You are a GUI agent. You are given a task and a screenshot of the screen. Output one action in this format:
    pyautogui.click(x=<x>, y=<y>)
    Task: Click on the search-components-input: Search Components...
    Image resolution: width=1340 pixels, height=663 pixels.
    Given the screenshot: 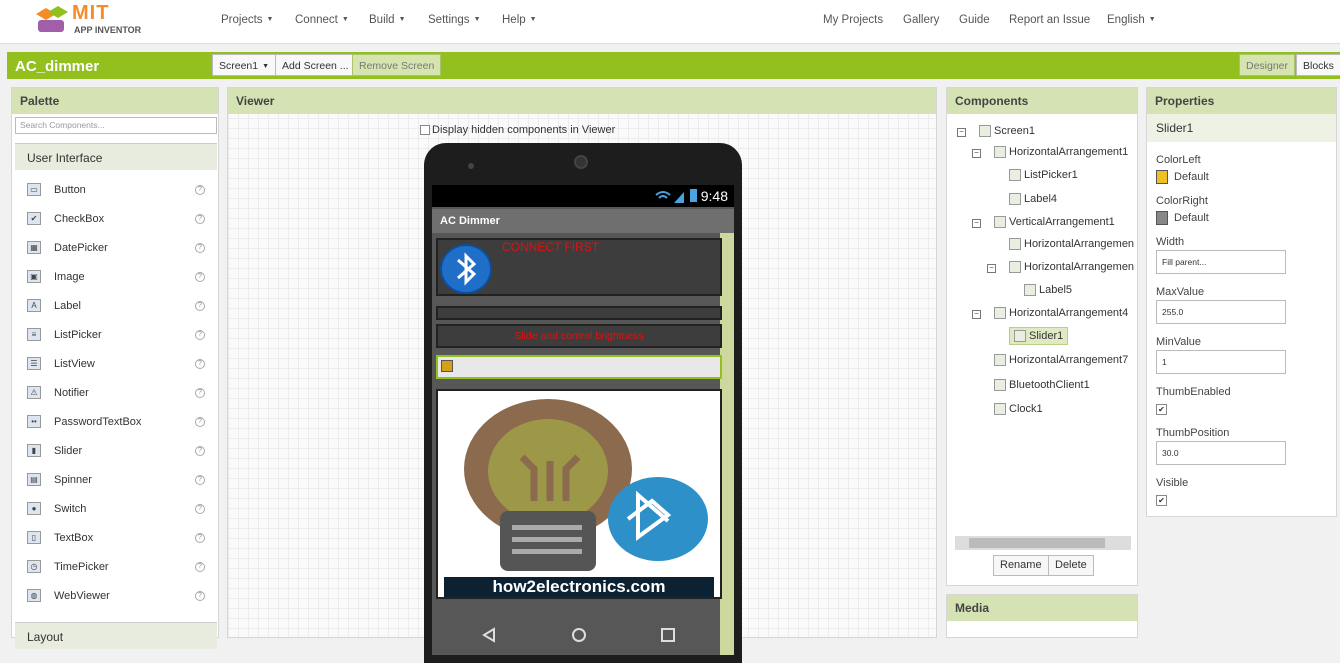 What is the action you would take?
    pyautogui.click(x=116, y=125)
    